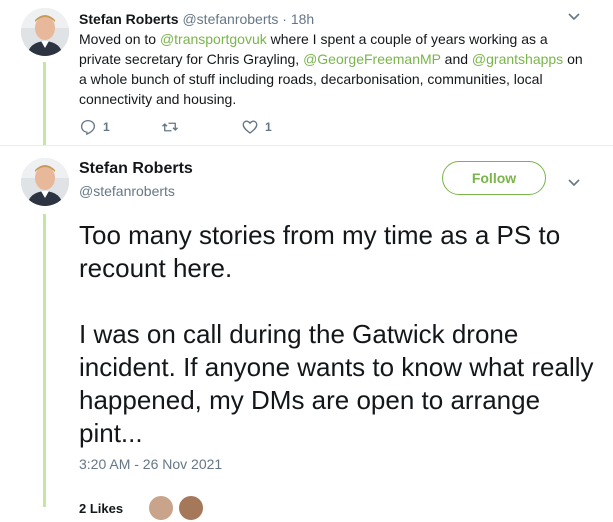  Describe the element at coordinates (494, 178) in the screenshot. I see `follow-button: Follow` at that location.